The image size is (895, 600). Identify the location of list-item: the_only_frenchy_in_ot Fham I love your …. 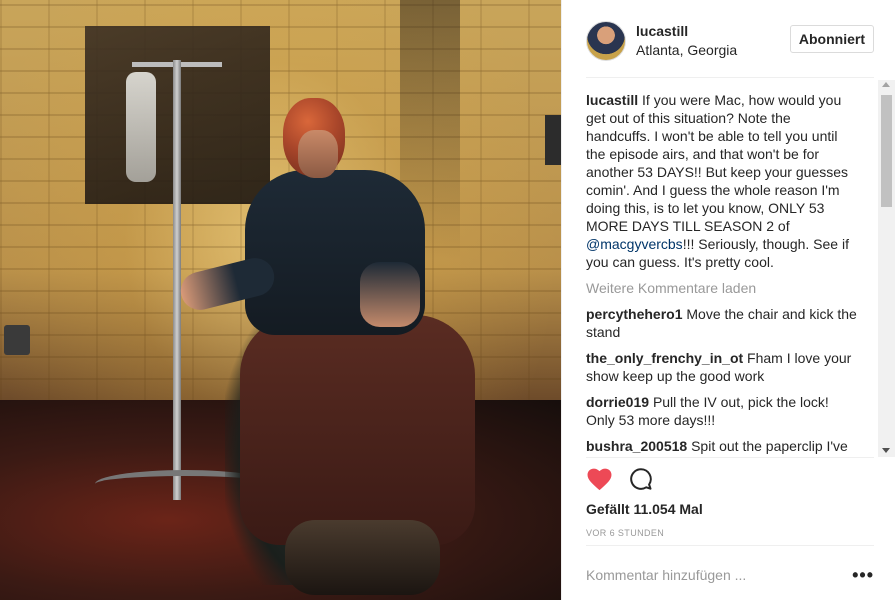
(722, 367).